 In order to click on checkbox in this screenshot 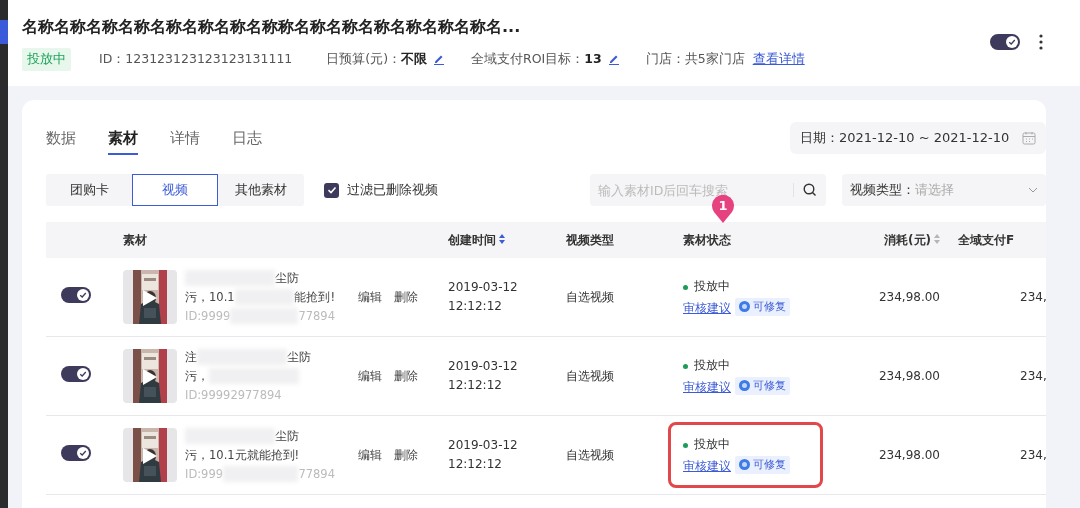, I will do `click(331, 190)`.